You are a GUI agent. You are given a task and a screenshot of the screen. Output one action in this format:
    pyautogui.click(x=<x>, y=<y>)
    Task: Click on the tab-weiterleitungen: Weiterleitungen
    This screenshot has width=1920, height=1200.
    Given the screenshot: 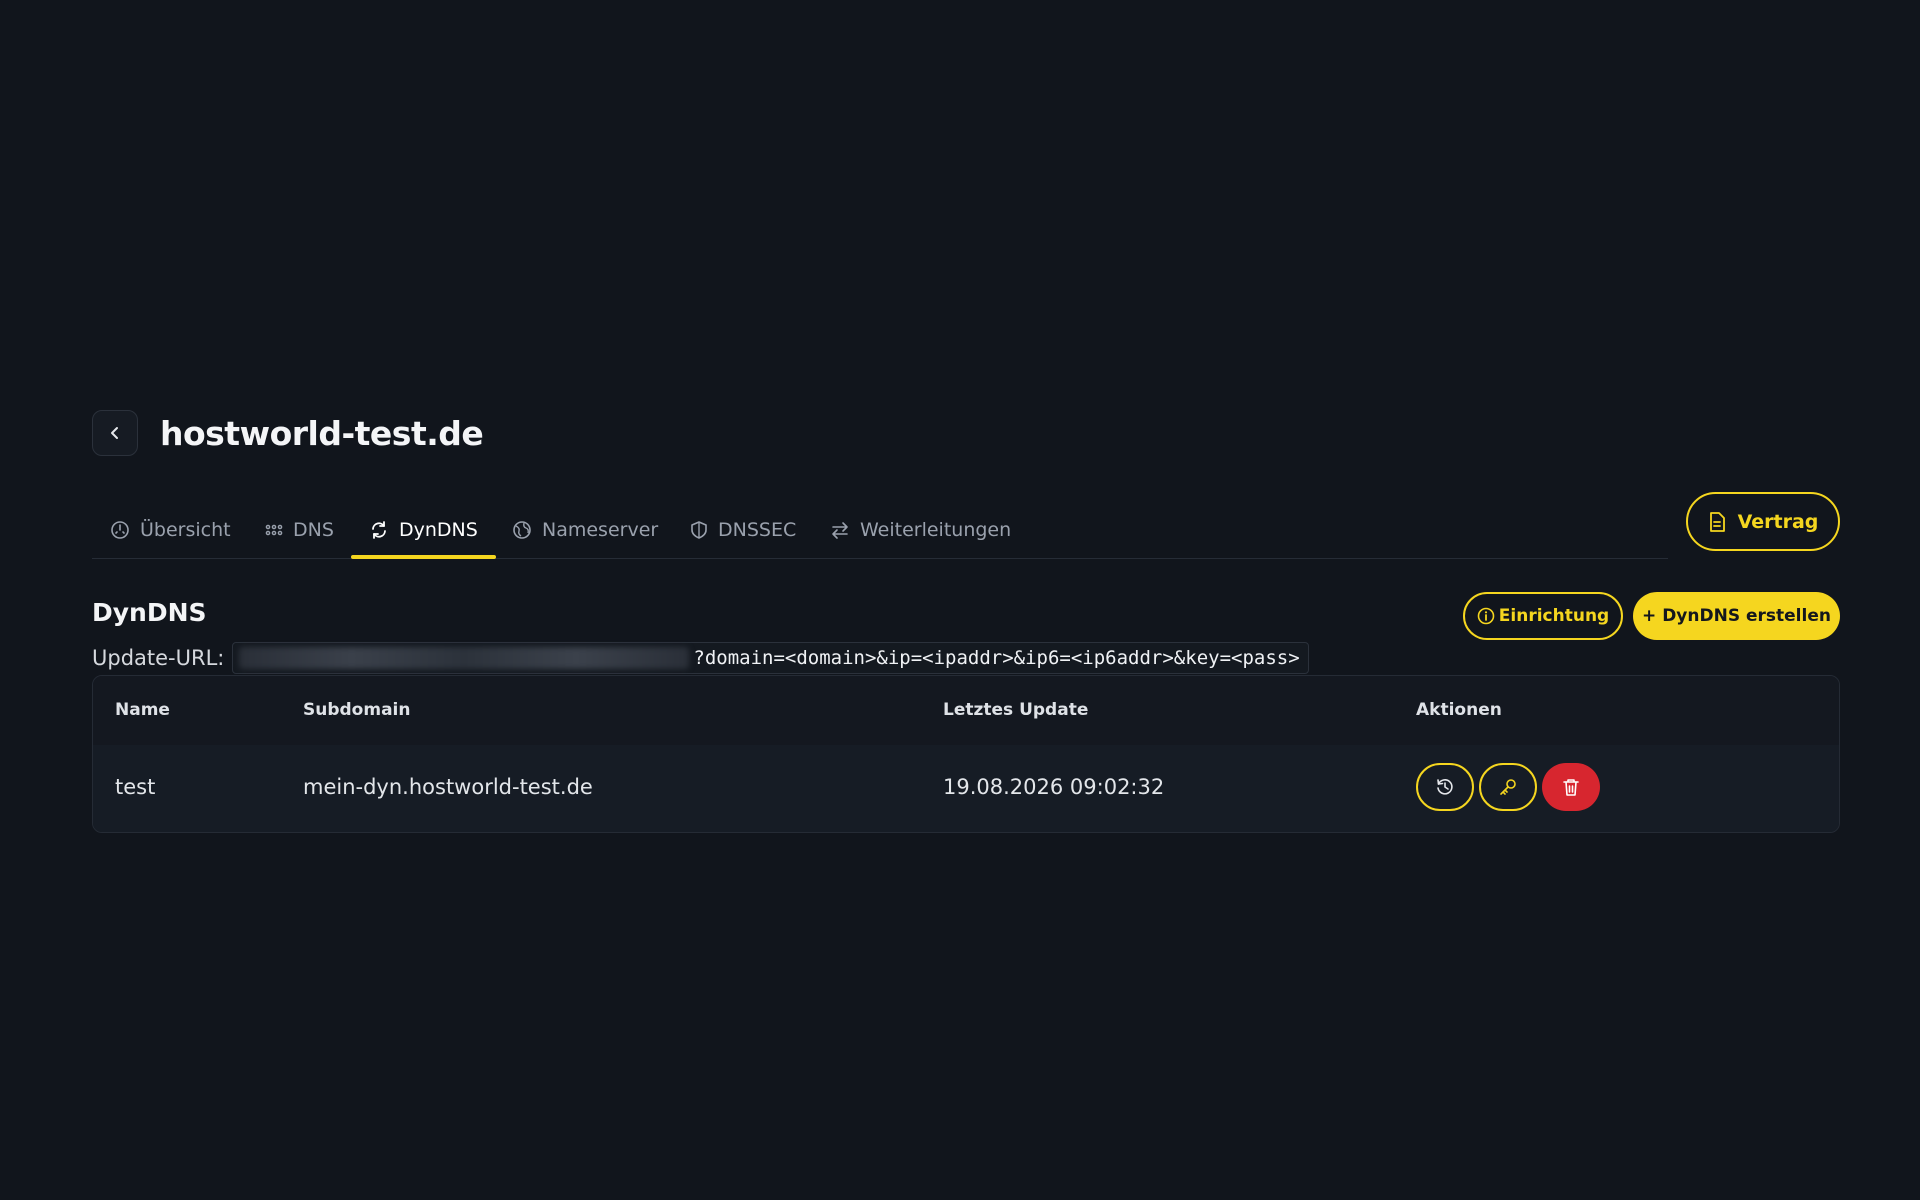 What is the action you would take?
    pyautogui.click(x=920, y=530)
    